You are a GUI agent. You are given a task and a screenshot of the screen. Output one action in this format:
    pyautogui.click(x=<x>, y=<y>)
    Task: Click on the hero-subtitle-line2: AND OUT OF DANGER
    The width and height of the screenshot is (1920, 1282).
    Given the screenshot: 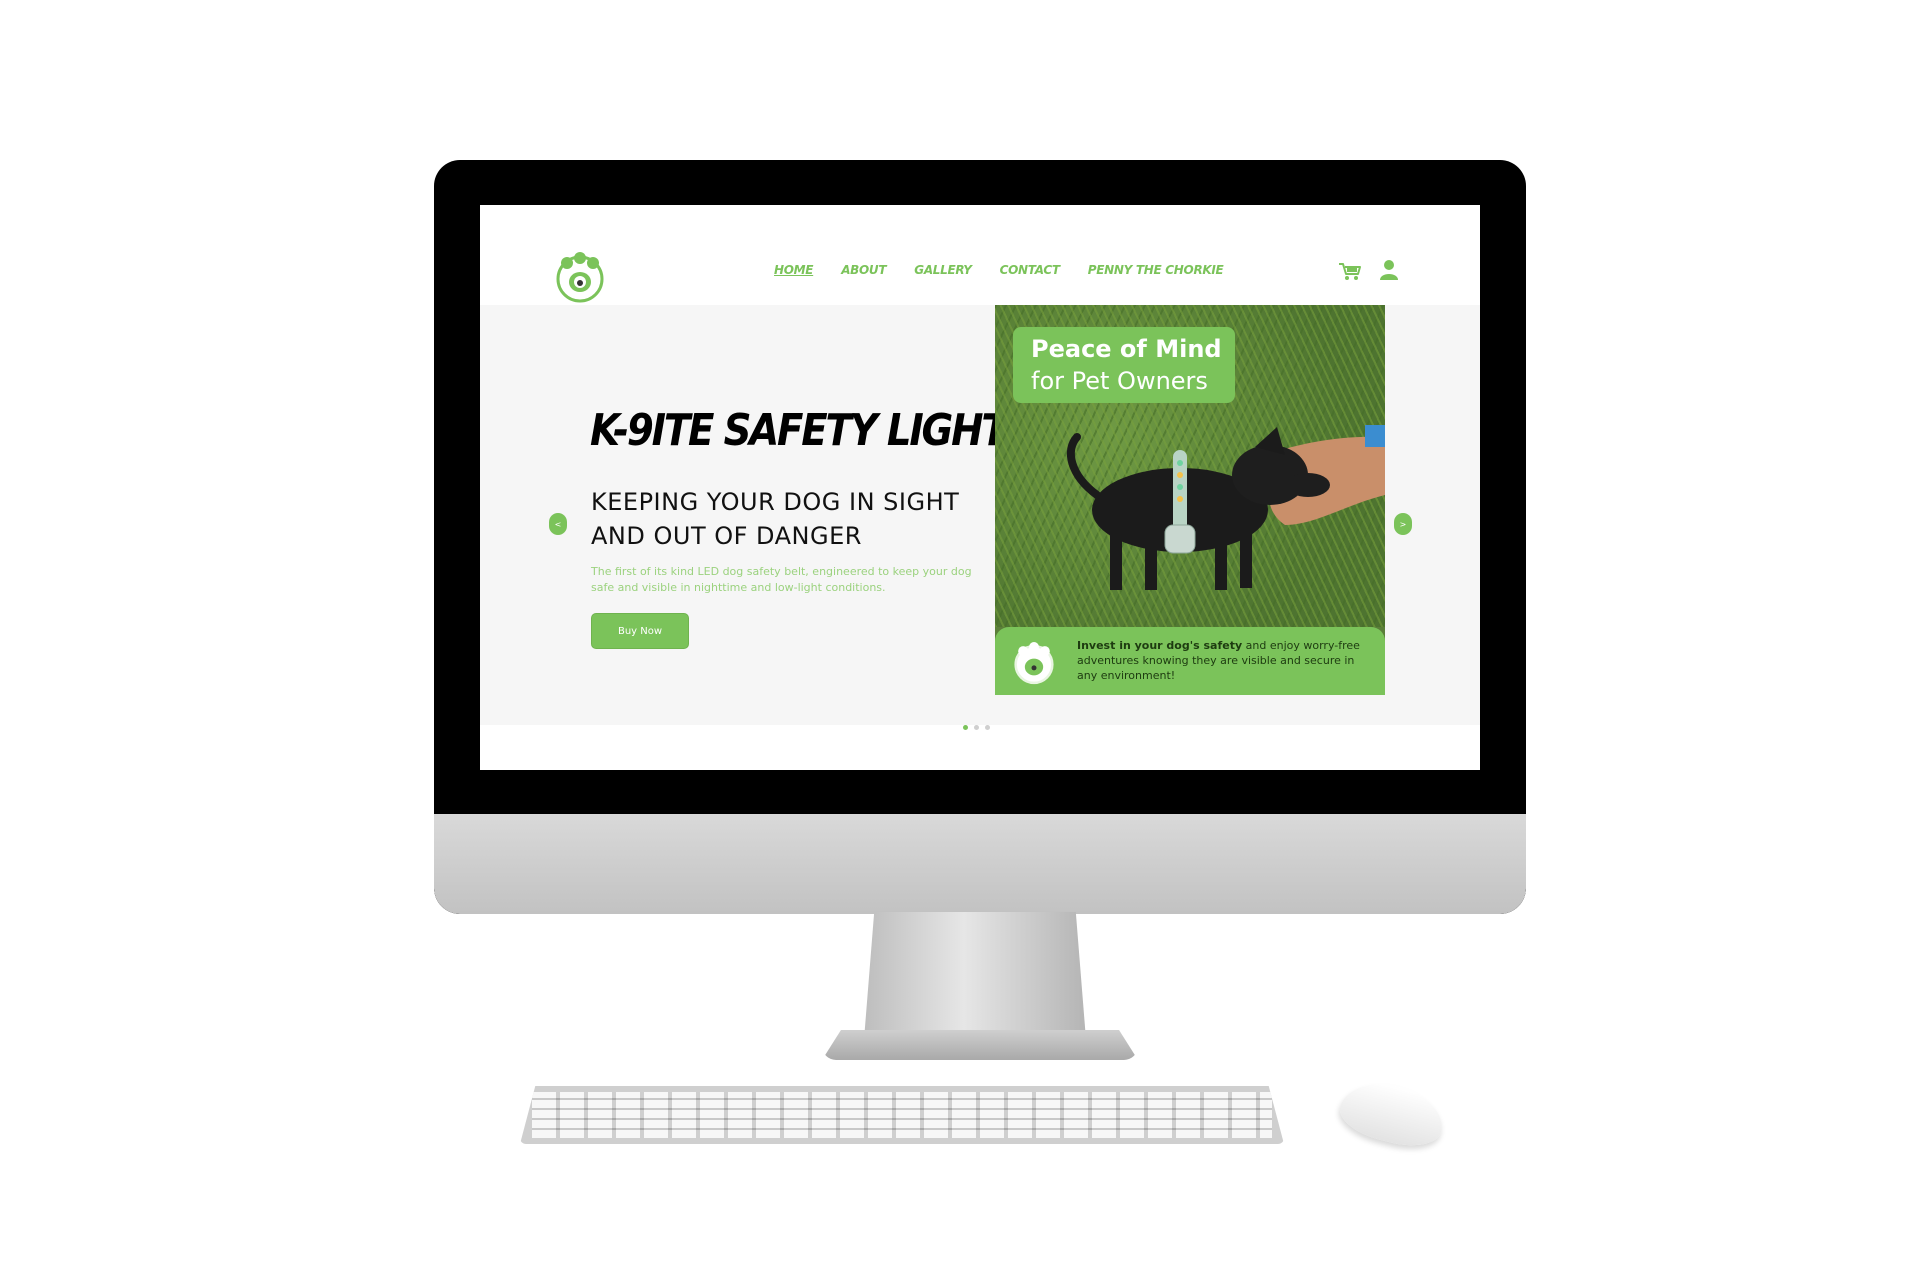 What is the action you would take?
    pyautogui.click(x=726, y=536)
    